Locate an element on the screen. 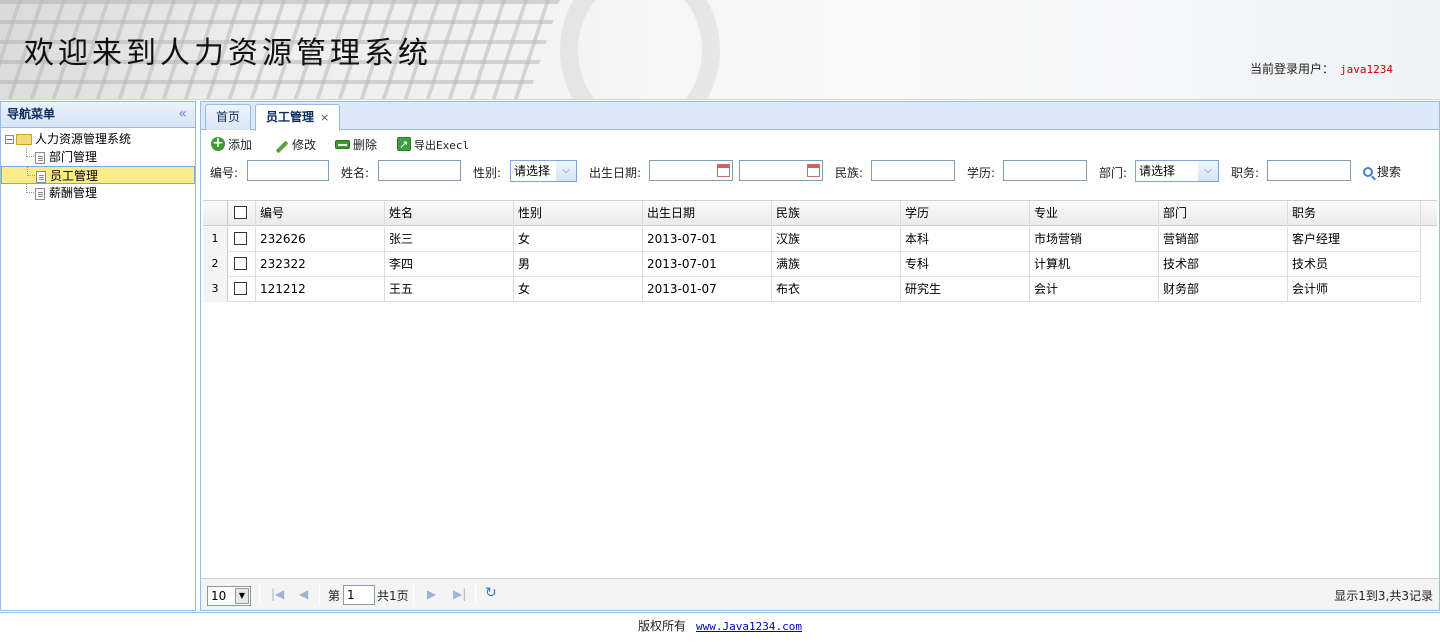 The image size is (1440, 642). refresh-icon: ↻ is located at coordinates (491, 593).